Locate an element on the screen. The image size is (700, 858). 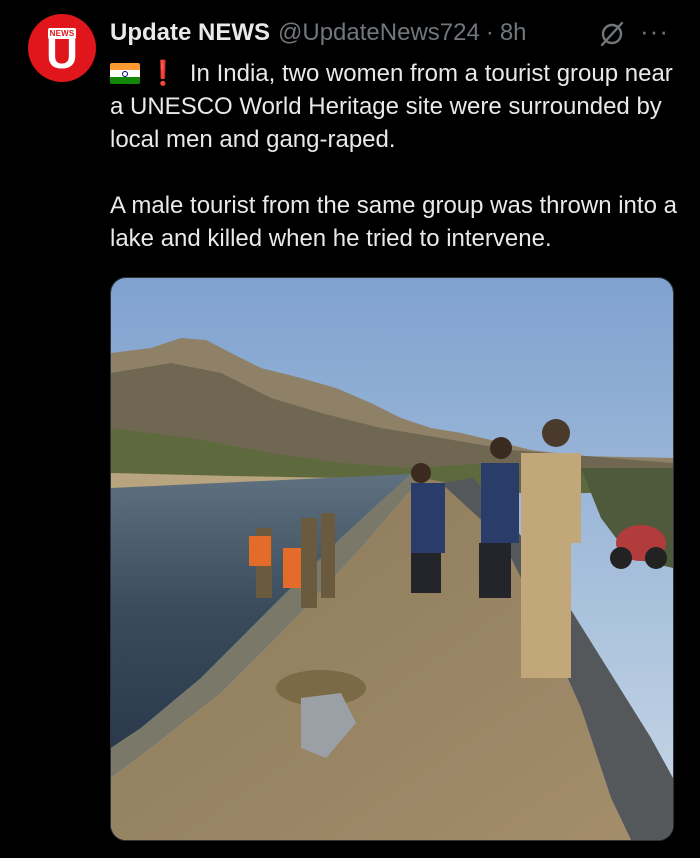
more-options-icon: ··· is located at coordinates (654, 31).